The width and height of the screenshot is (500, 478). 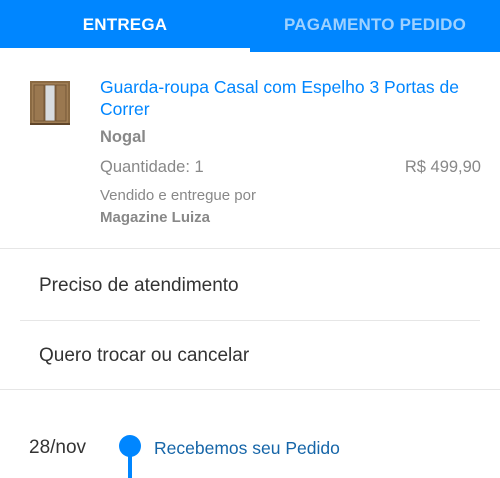 I want to click on order-tab-bar: ENTREGA PAGAMENTO PEDIDO, so click(x=250, y=26).